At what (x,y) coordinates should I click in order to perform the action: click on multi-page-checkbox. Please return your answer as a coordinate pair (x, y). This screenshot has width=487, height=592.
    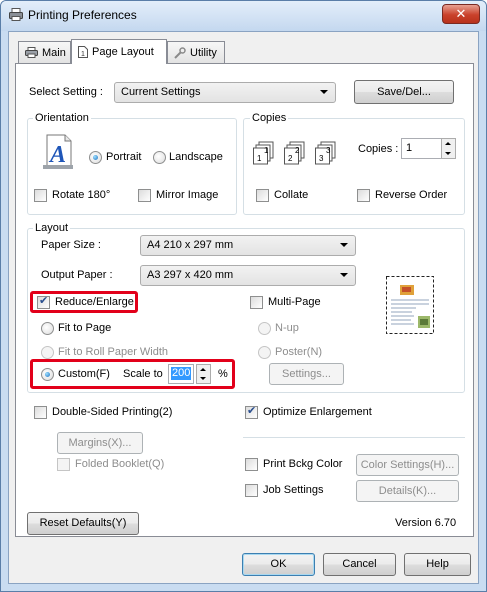
    Looking at the image, I should click on (256, 302).